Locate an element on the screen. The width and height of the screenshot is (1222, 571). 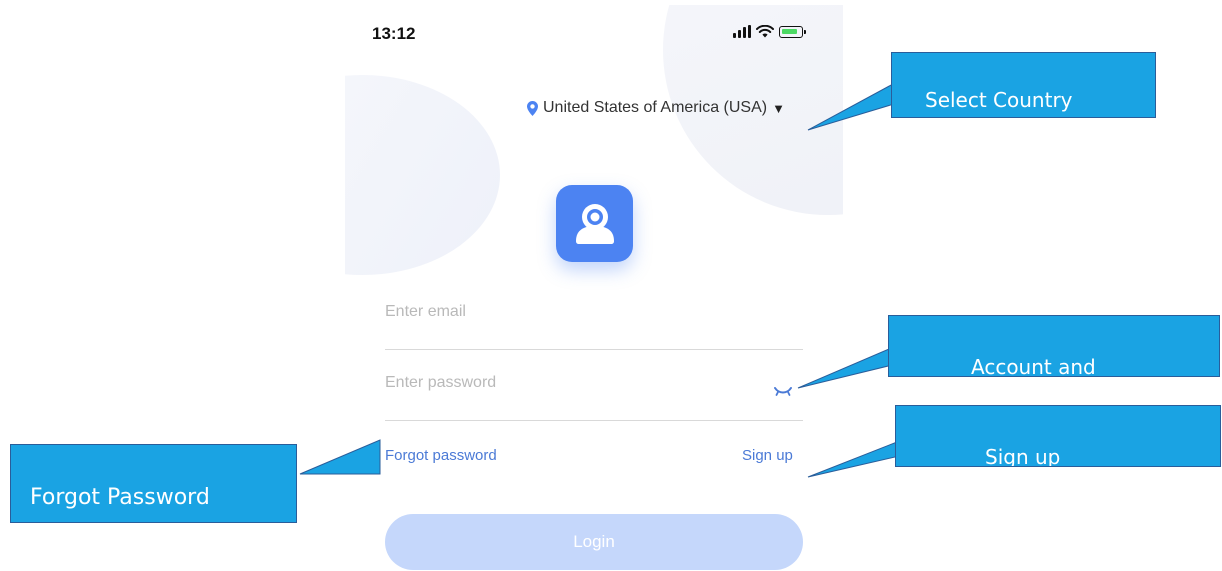
callout-account: Account and is located at coordinates (1054, 346).